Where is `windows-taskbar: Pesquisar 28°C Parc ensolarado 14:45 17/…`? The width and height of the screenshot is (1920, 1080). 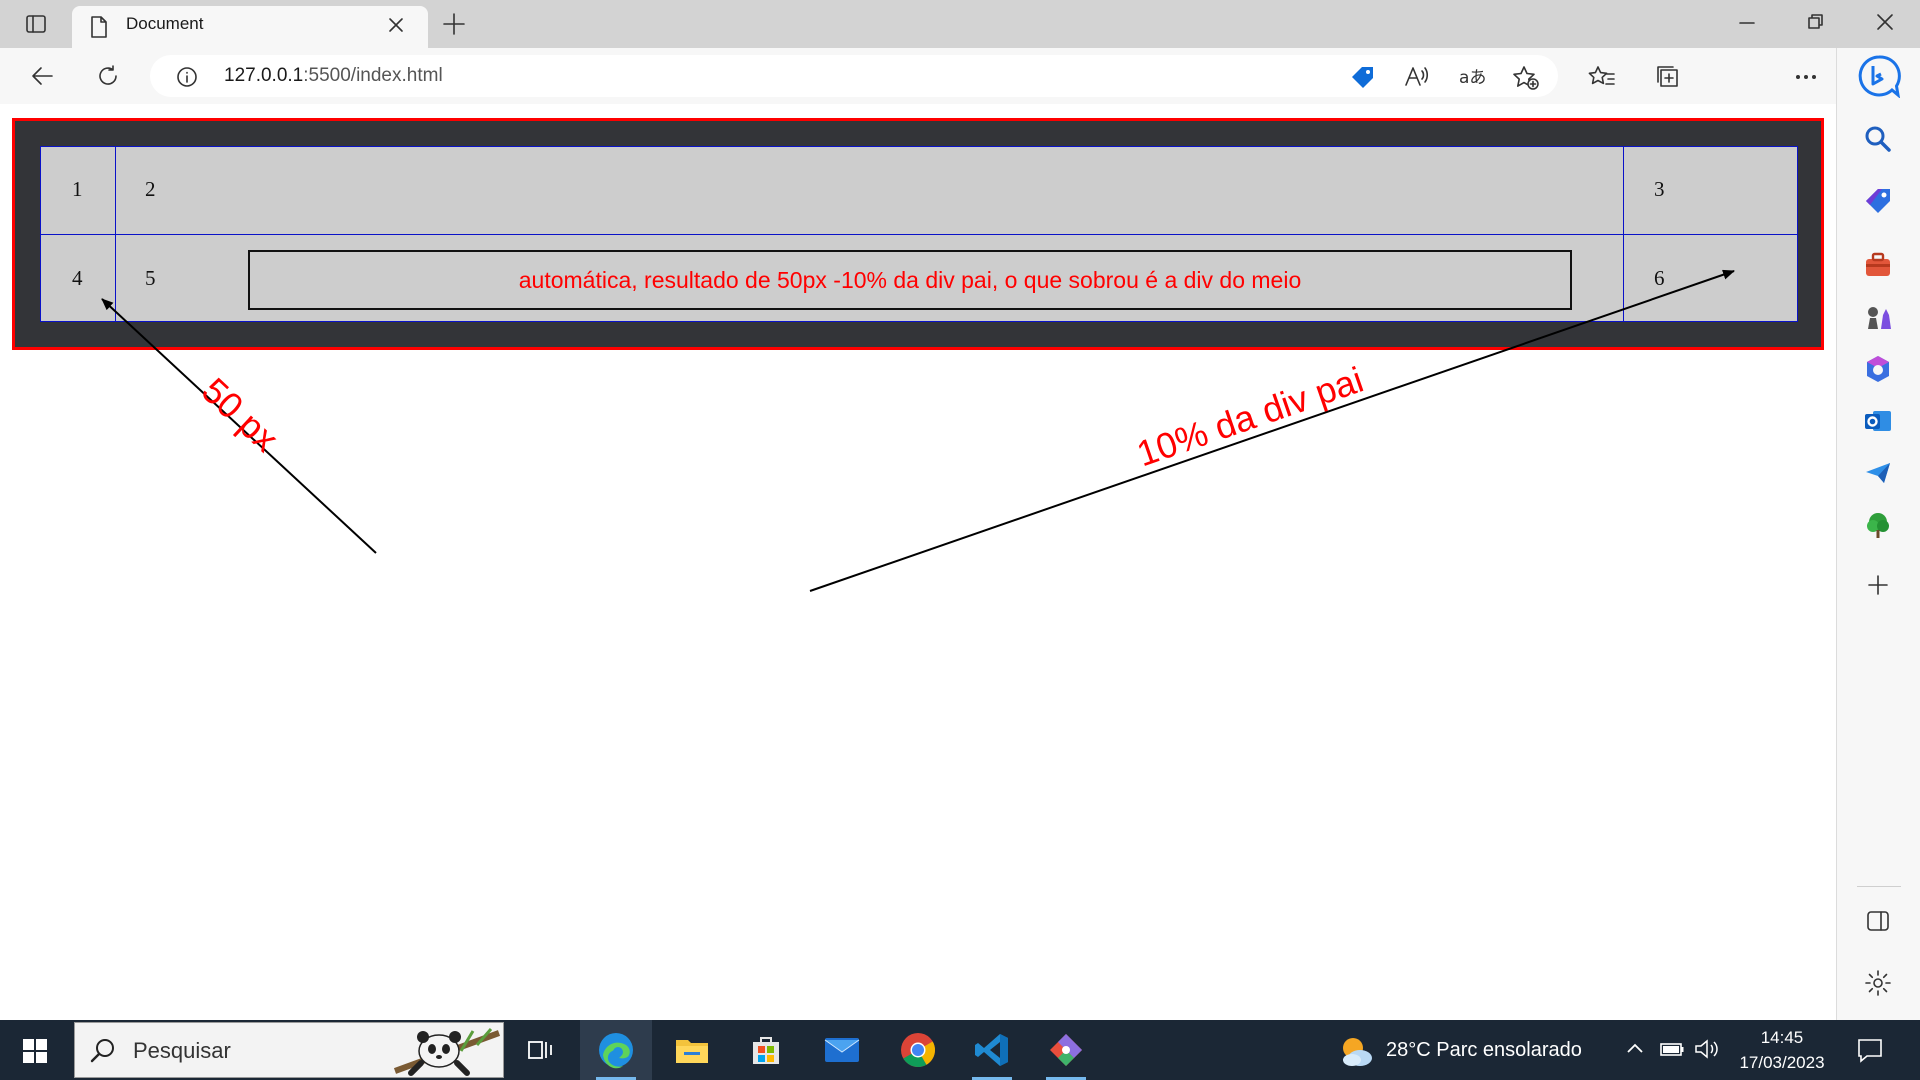
windows-taskbar: Pesquisar 28°C Parc ensolarado 14:45 17/… is located at coordinates (960, 1050).